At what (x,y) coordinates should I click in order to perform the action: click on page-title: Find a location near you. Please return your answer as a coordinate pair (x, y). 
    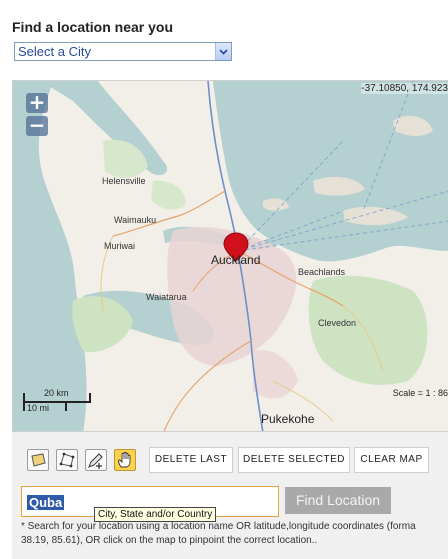
    Looking at the image, I should click on (93, 27).